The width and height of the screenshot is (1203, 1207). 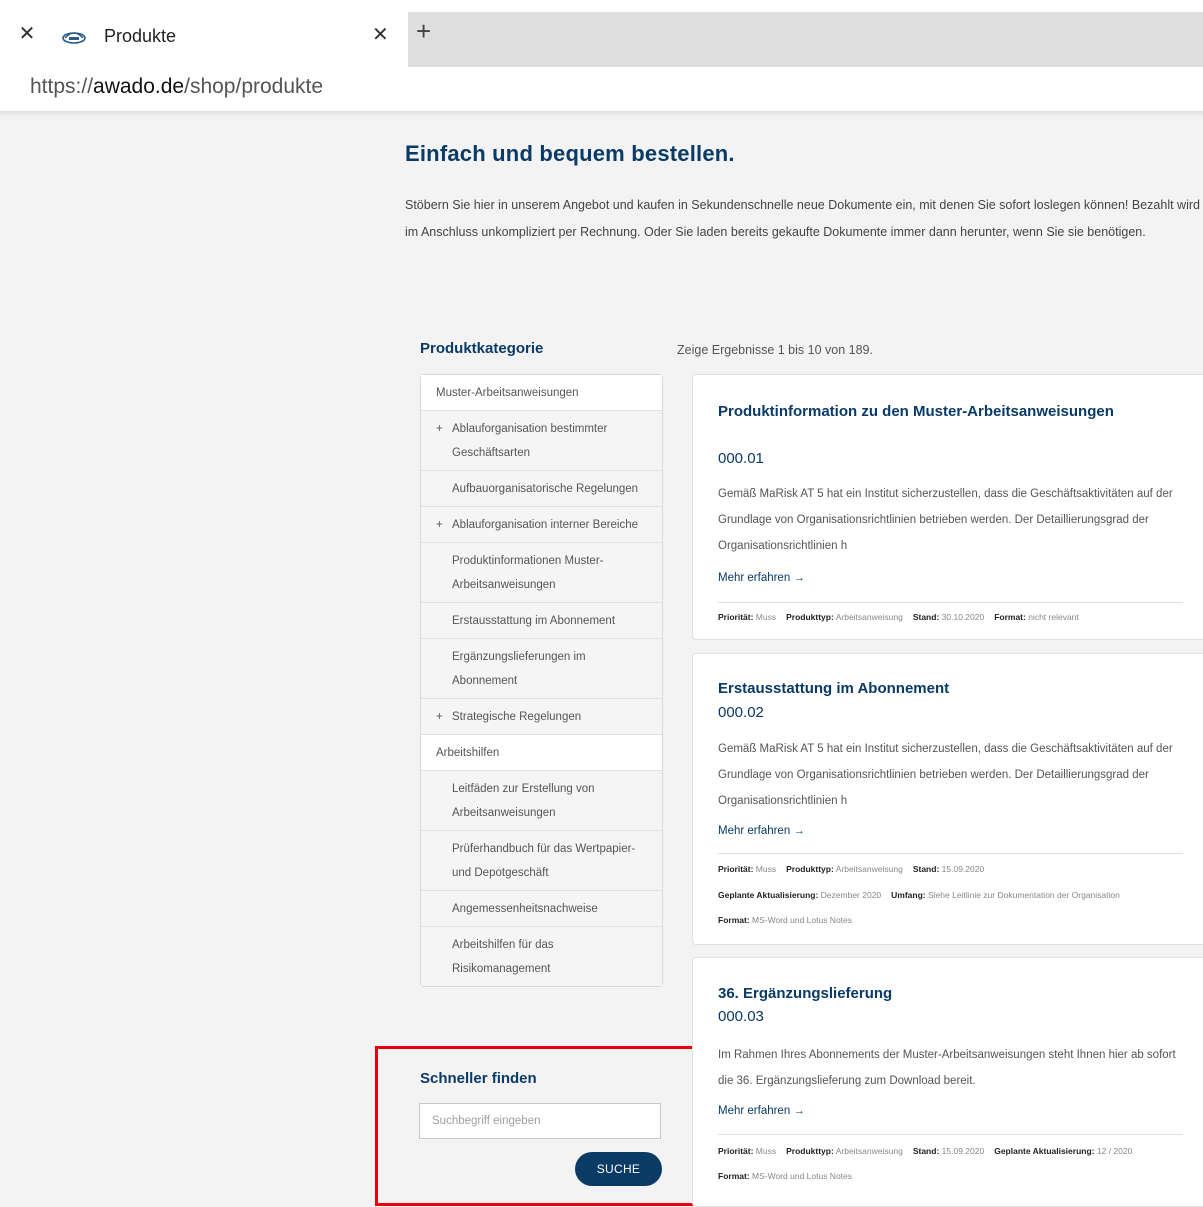 I want to click on close-window-icon: ✕, so click(x=27, y=34).